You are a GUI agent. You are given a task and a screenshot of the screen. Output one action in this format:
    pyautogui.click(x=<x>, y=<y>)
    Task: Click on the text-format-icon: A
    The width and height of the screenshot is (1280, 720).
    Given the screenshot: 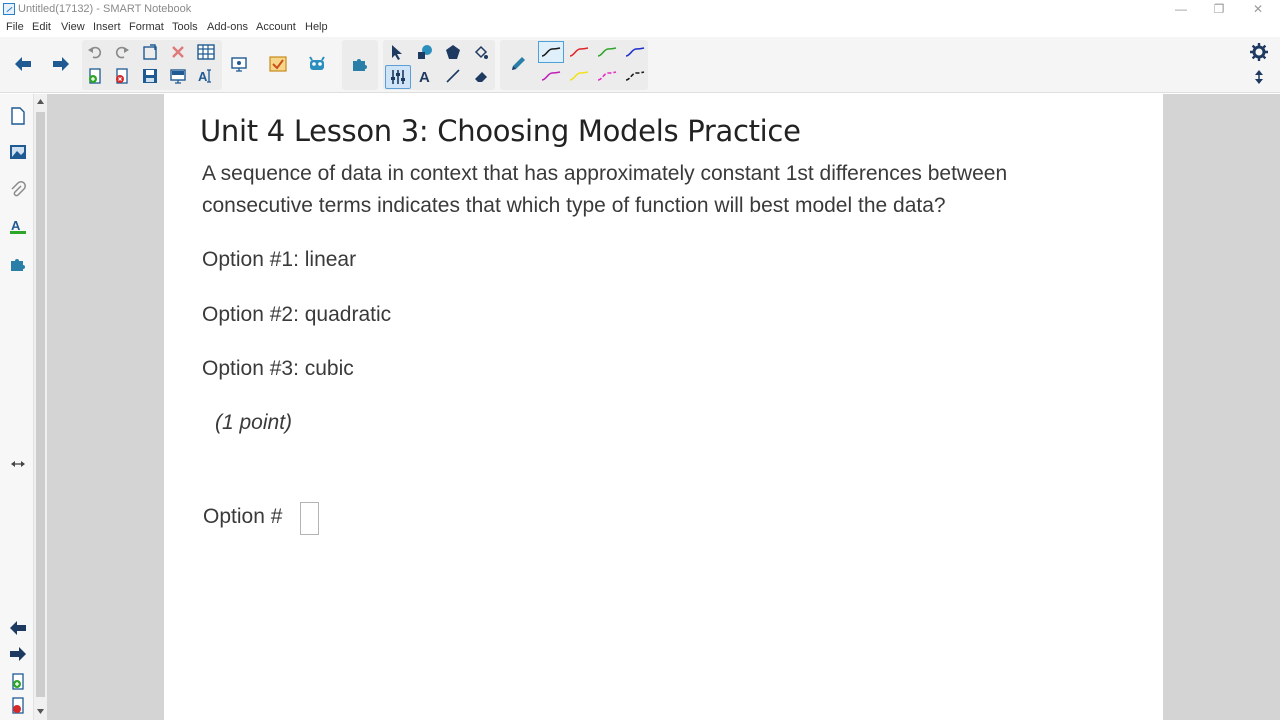 What is the action you would take?
    pyautogui.click(x=204, y=76)
    